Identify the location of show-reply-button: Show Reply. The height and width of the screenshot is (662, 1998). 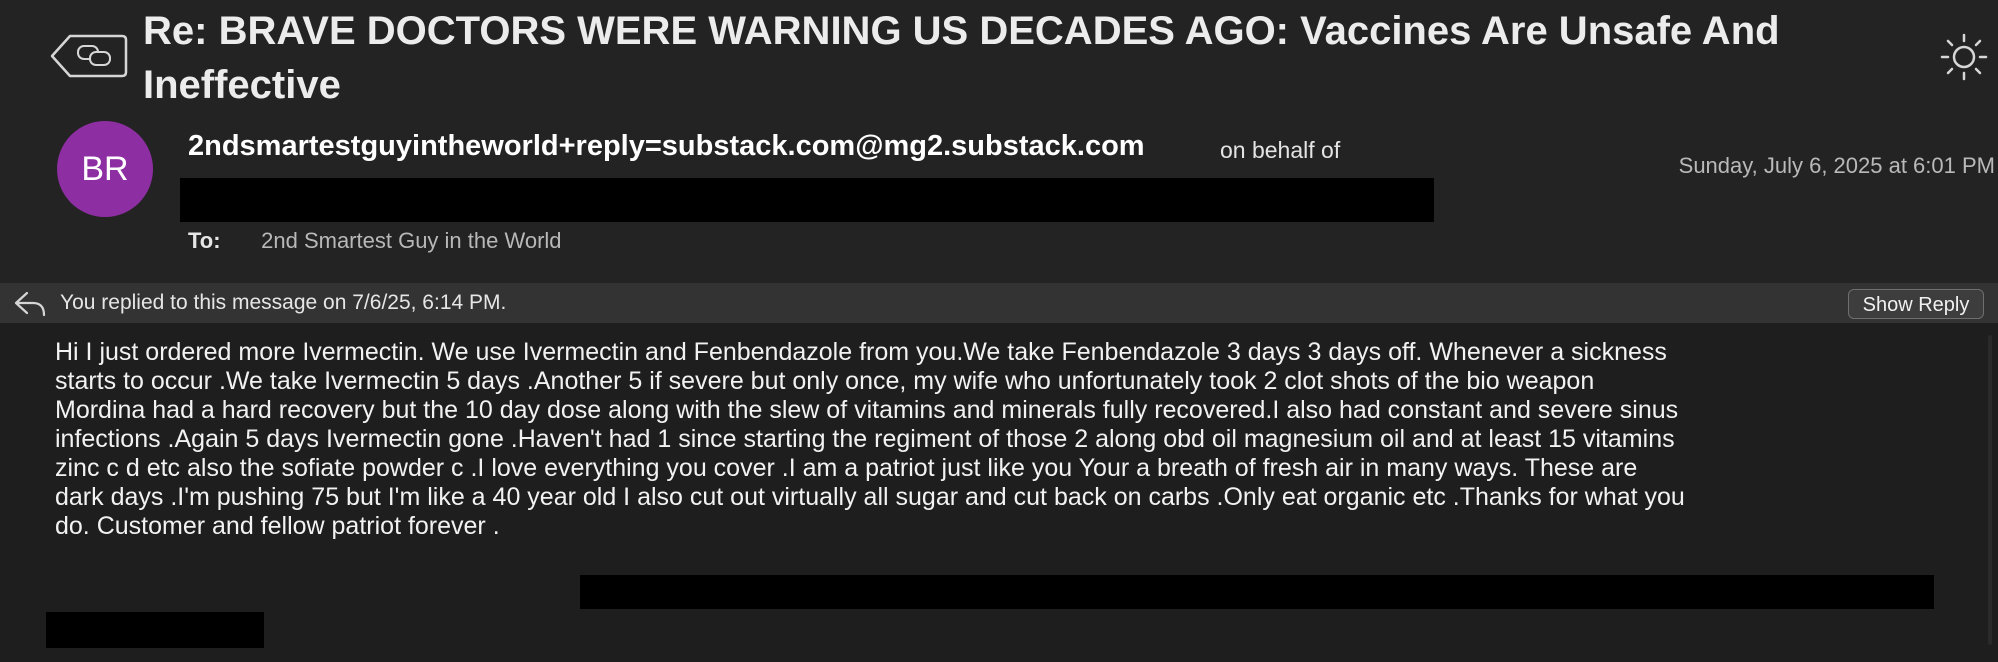
(1916, 304).